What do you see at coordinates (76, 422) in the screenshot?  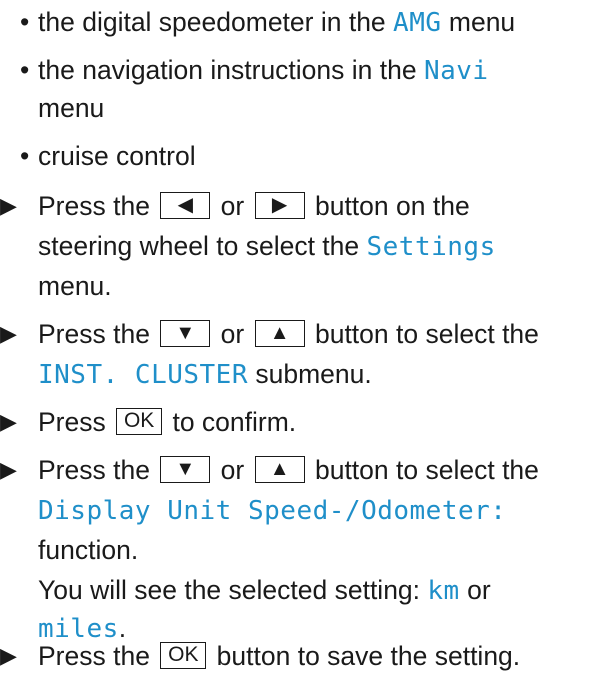 I see `text: Press` at bounding box center [76, 422].